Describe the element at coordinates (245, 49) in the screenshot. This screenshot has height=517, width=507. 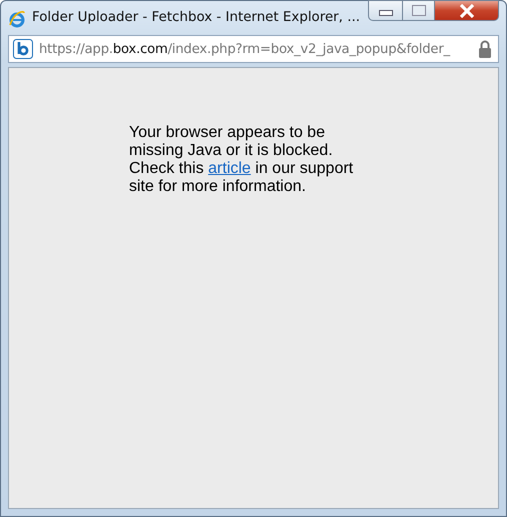
I see `url-text: https://app.box.com/index.php?rm=box_v2_java_popup&folder_` at that location.